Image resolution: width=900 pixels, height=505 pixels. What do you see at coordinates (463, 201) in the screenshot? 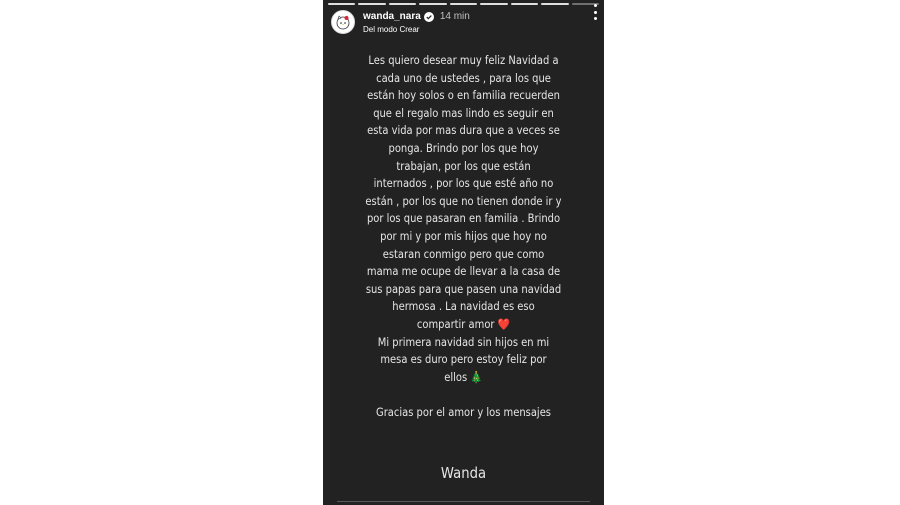
I see `message-line: están , por los que no tienen donde ir y` at bounding box center [463, 201].